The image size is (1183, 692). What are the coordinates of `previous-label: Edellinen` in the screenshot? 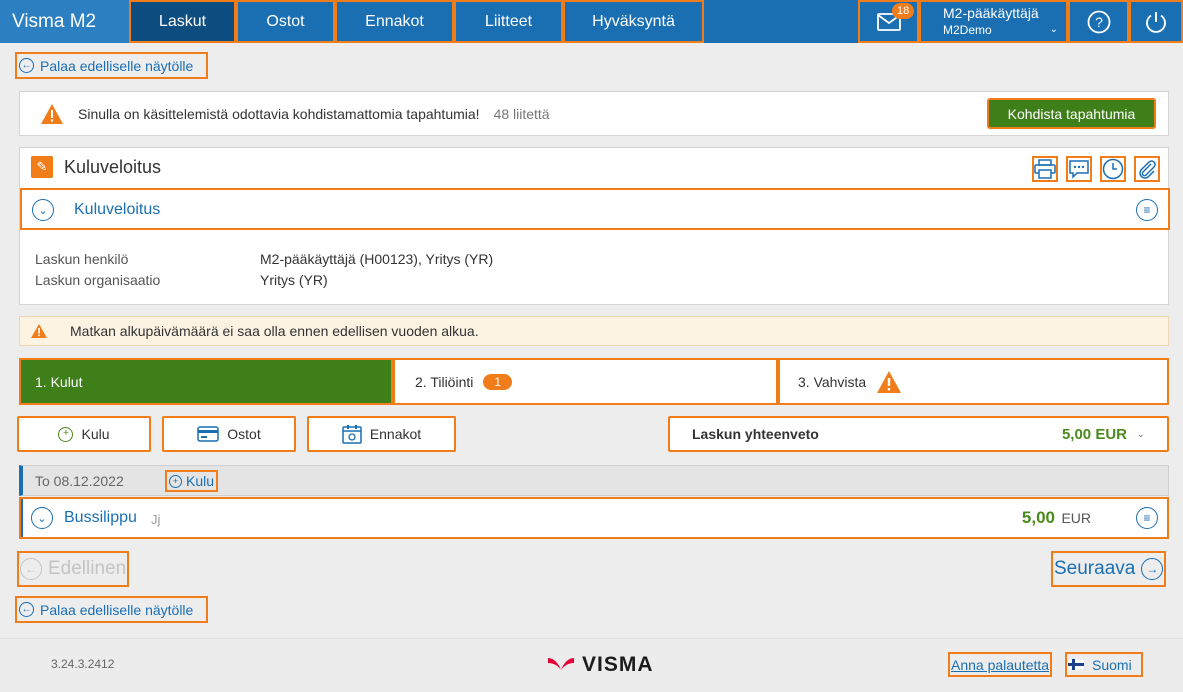 It's located at (87, 568).